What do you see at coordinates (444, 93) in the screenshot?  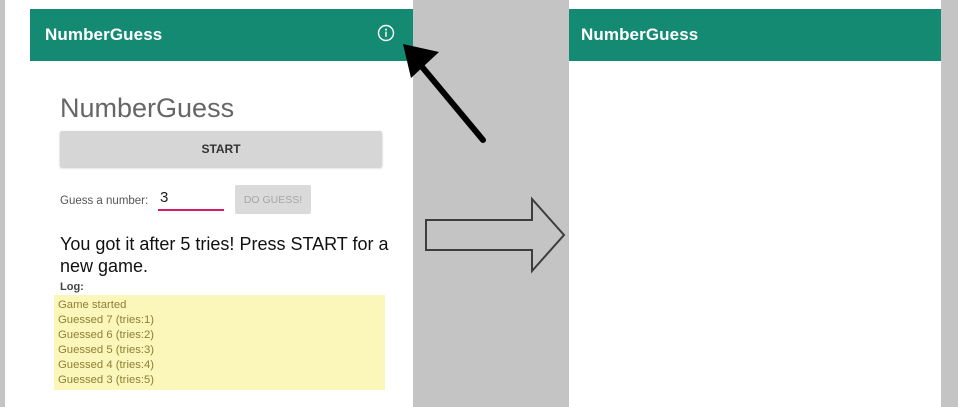 I see `arrow-up-left-icon` at bounding box center [444, 93].